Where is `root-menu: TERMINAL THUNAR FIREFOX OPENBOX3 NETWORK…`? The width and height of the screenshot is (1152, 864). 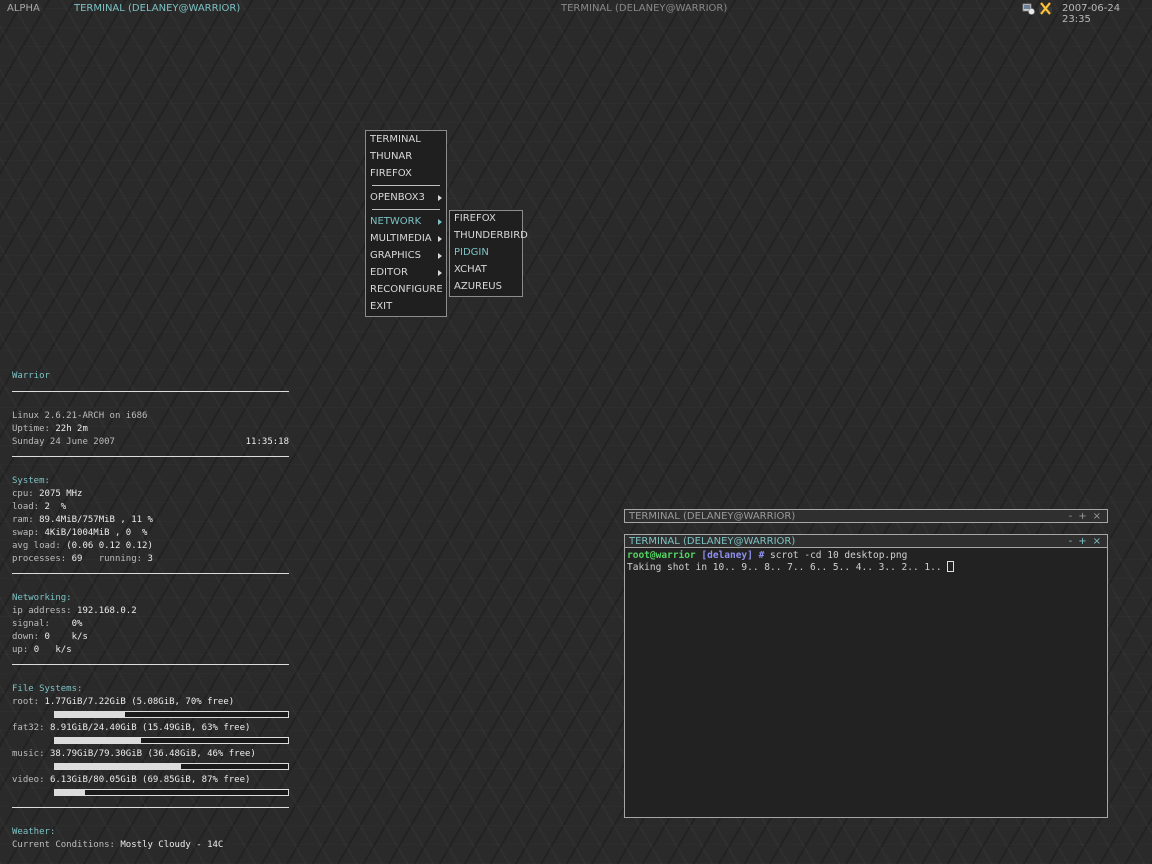 root-menu: TERMINAL THUNAR FIREFOX OPENBOX3 NETWORK… is located at coordinates (406, 223).